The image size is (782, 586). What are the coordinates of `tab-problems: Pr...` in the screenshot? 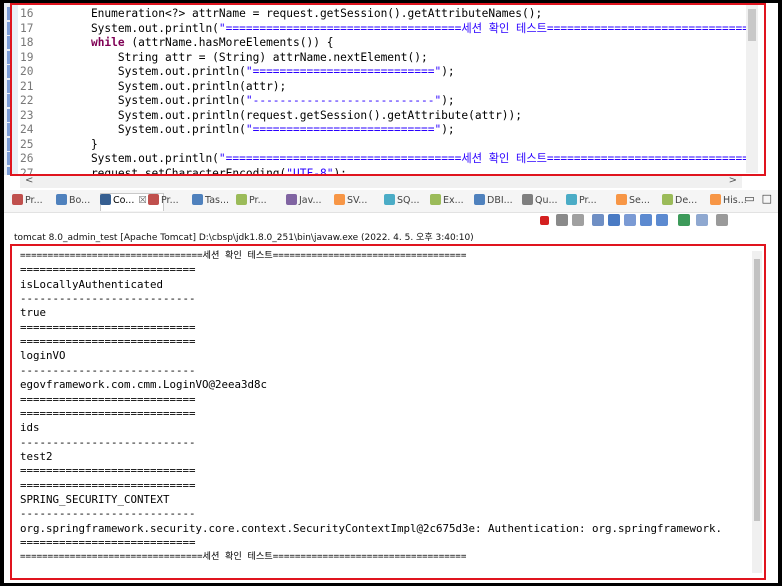 It's located at (27, 201).